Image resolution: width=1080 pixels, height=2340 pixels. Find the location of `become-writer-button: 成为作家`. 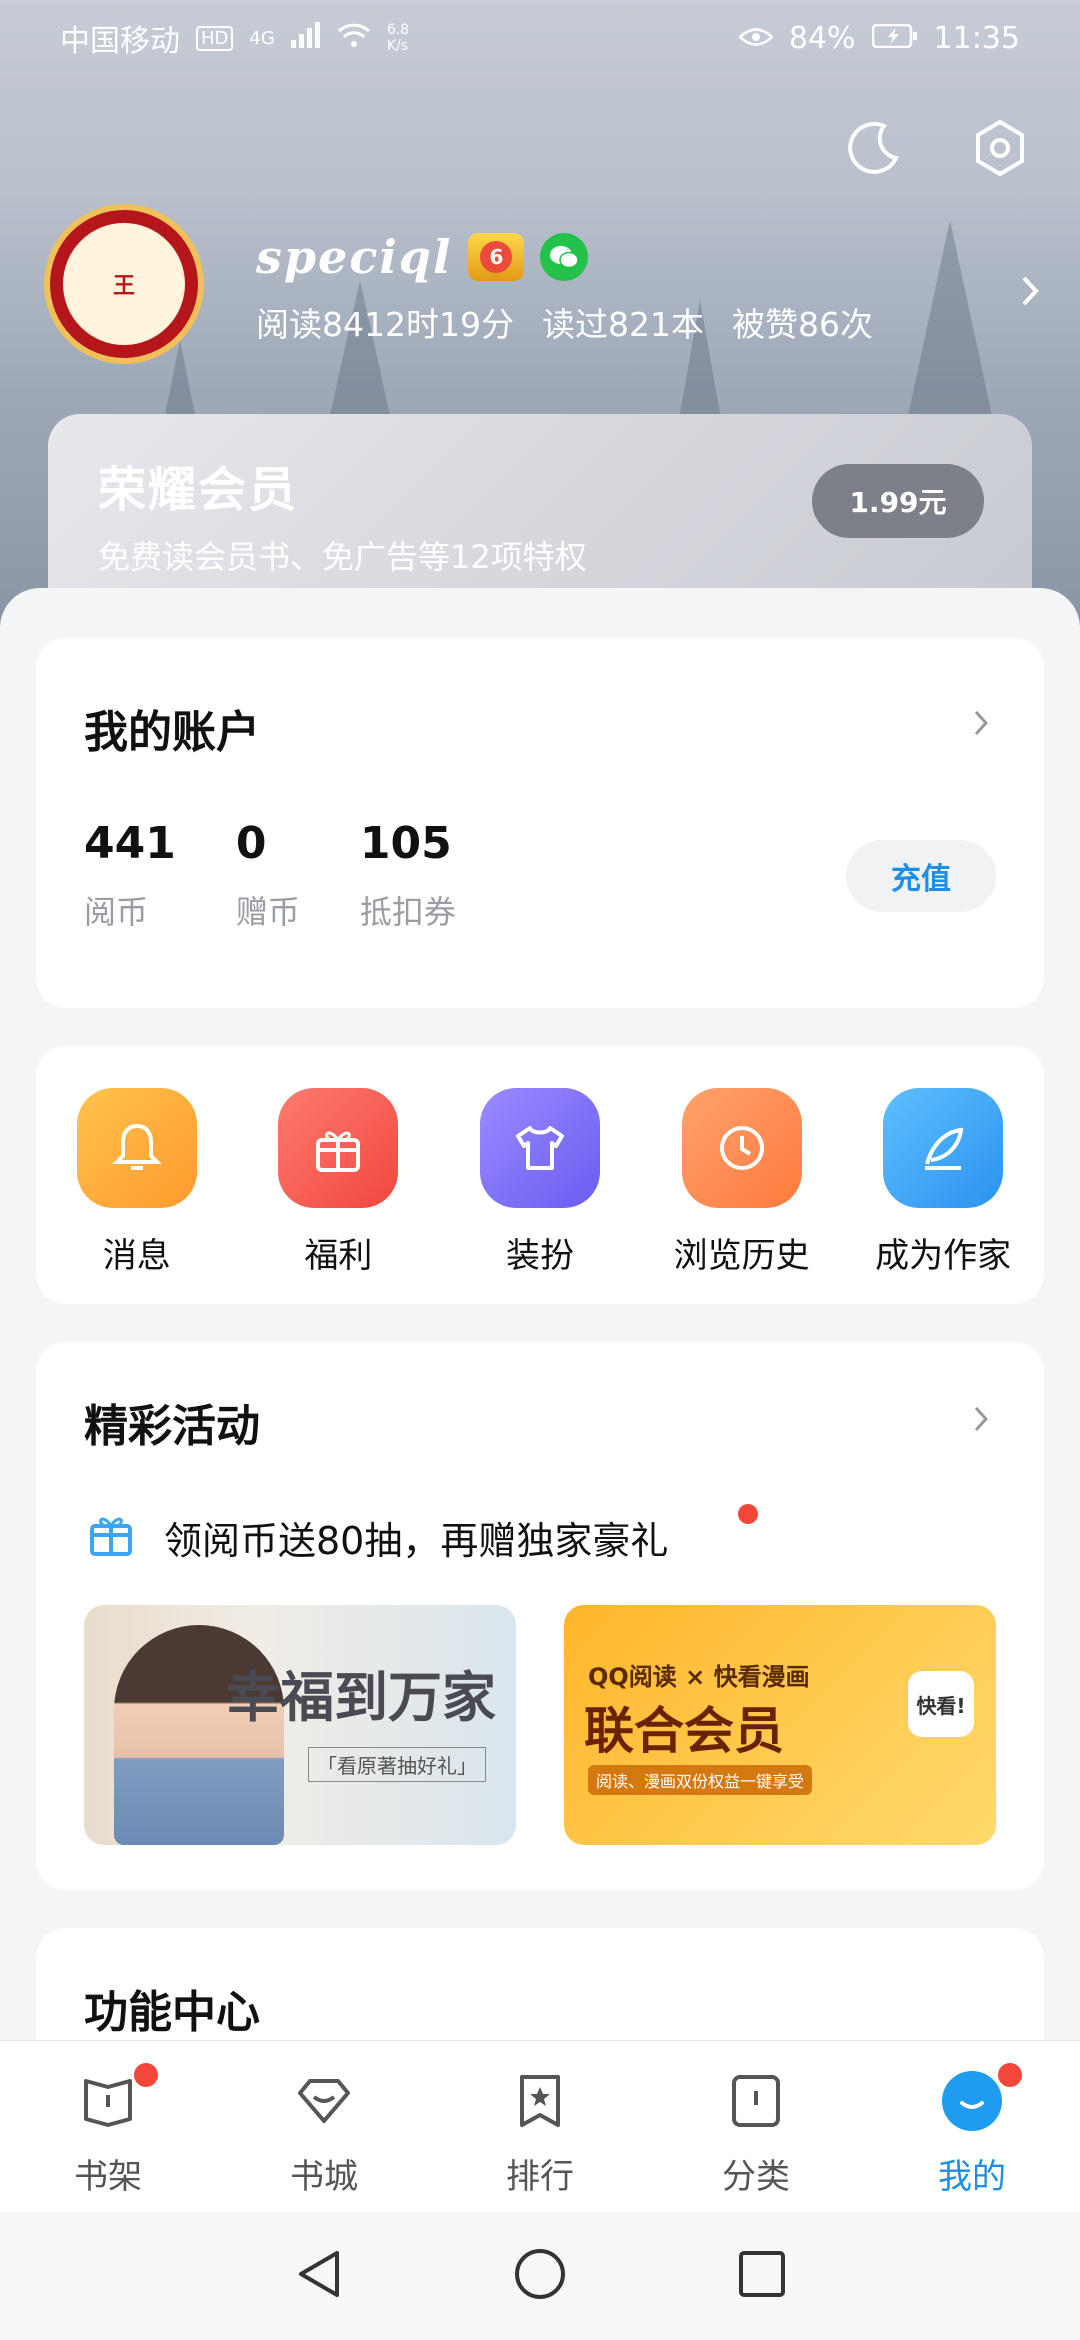

become-writer-button: 成为作家 is located at coordinates (943, 1182).